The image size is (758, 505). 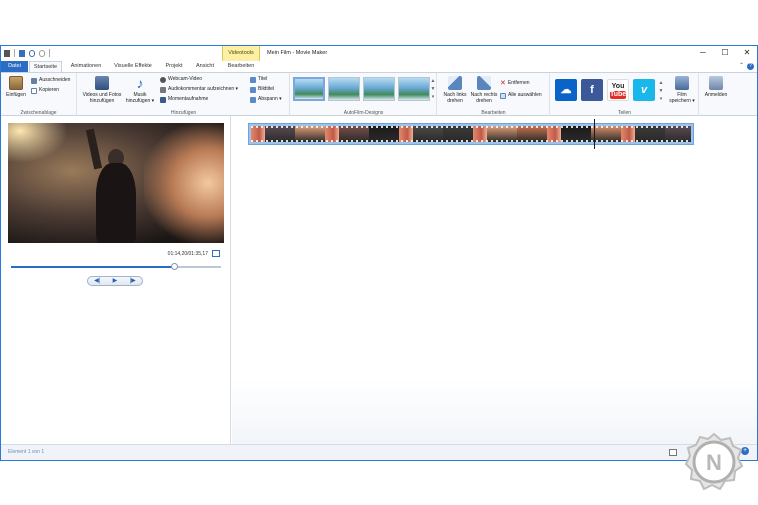 I want to click on next-frame-button: |▶, so click(x=133, y=281).